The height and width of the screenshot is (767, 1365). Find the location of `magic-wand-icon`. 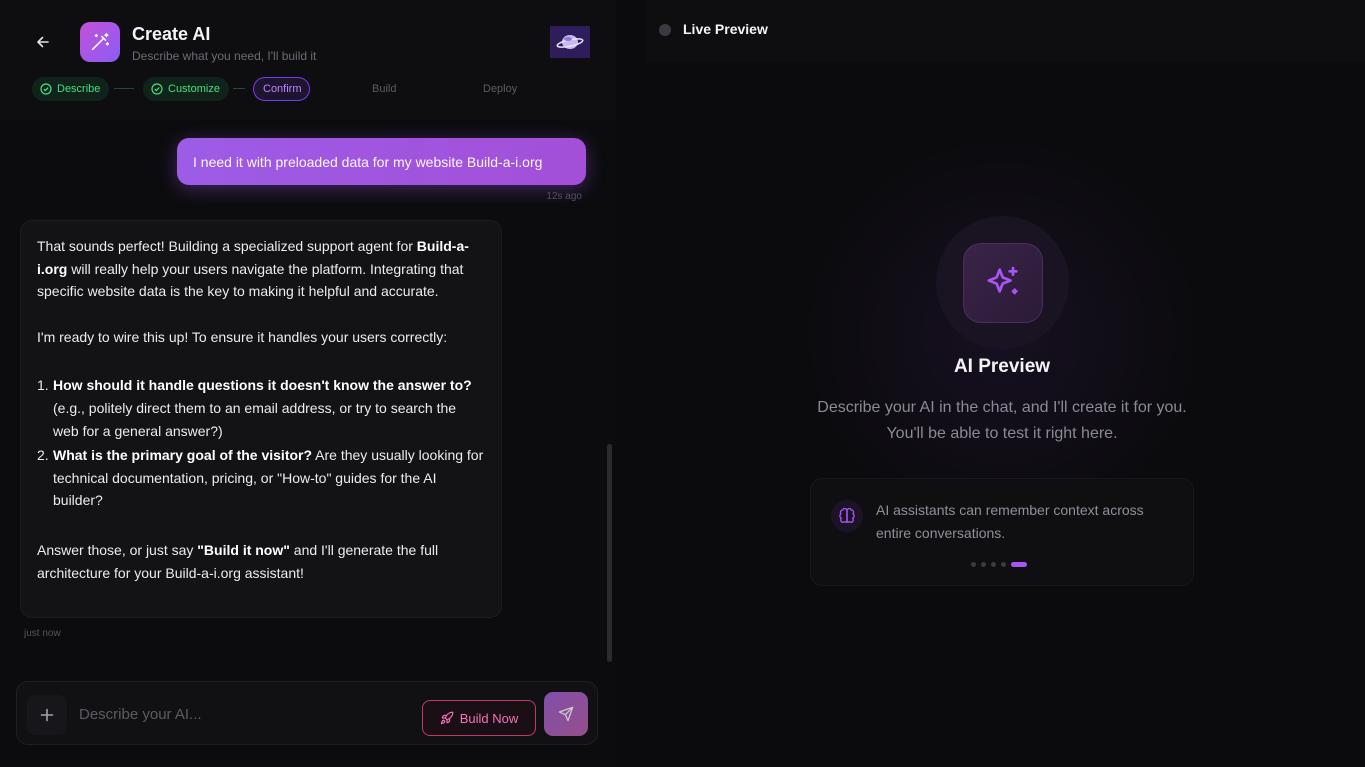

magic-wand-icon is located at coordinates (100, 41).